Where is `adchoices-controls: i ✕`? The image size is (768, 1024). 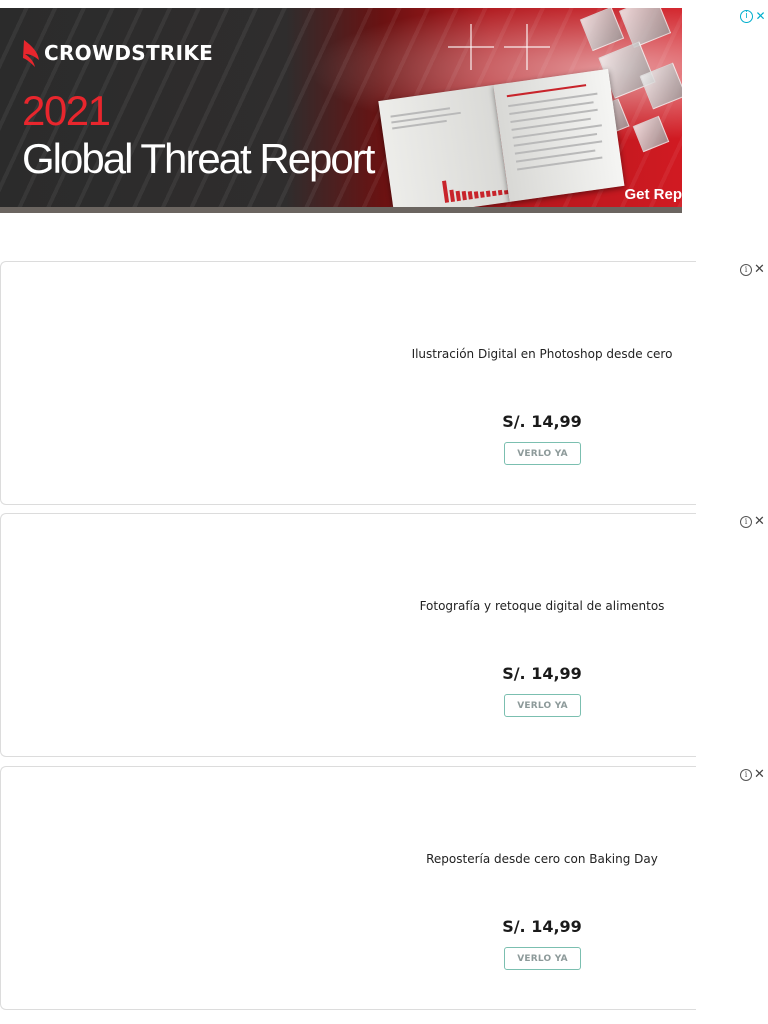
adchoices-controls: i ✕ is located at coordinates (753, 16).